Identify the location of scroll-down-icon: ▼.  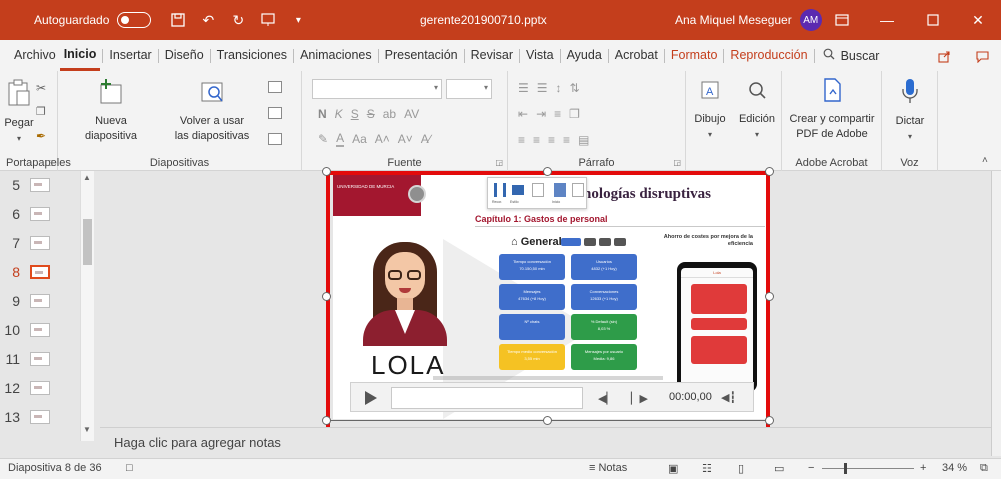
(87, 429).